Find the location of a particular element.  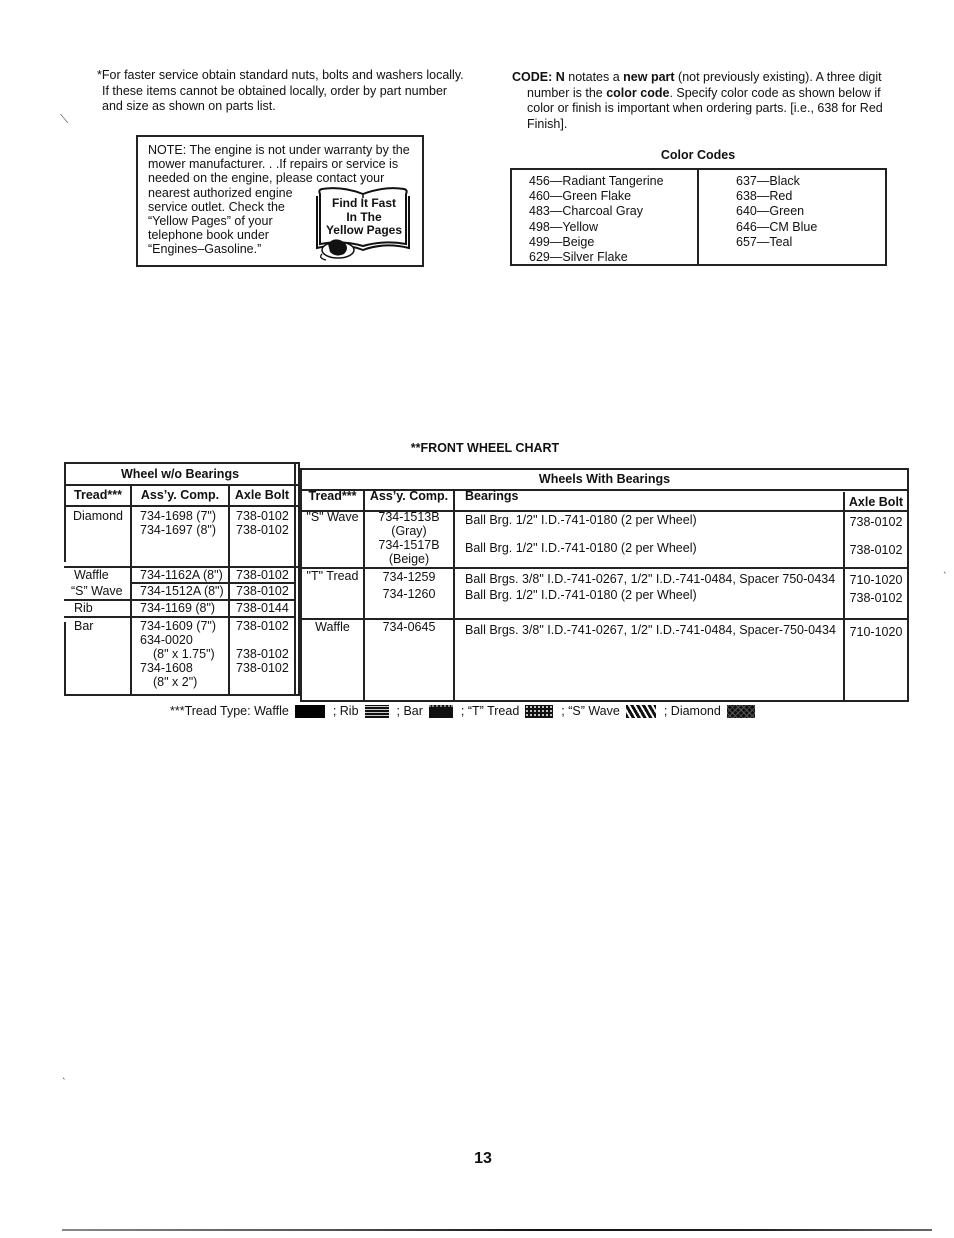

part-number: 734-1513B is located at coordinates (409, 517).